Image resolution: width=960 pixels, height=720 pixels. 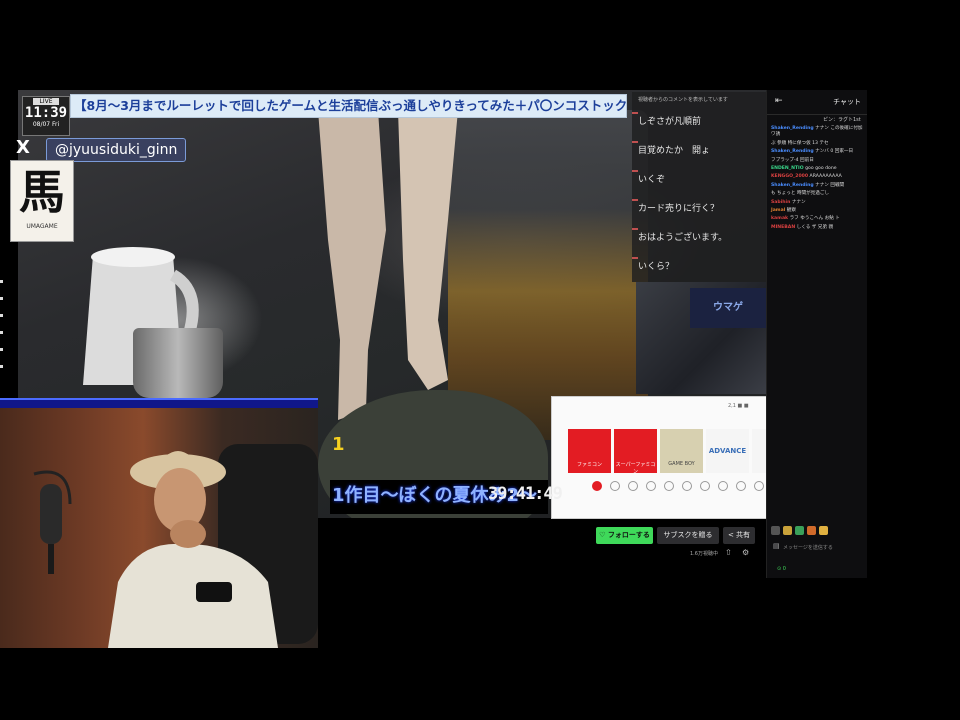 I want to click on chat-message: kamak ラフ ゆうこへん お鮎 ト, so click(x=817, y=219).